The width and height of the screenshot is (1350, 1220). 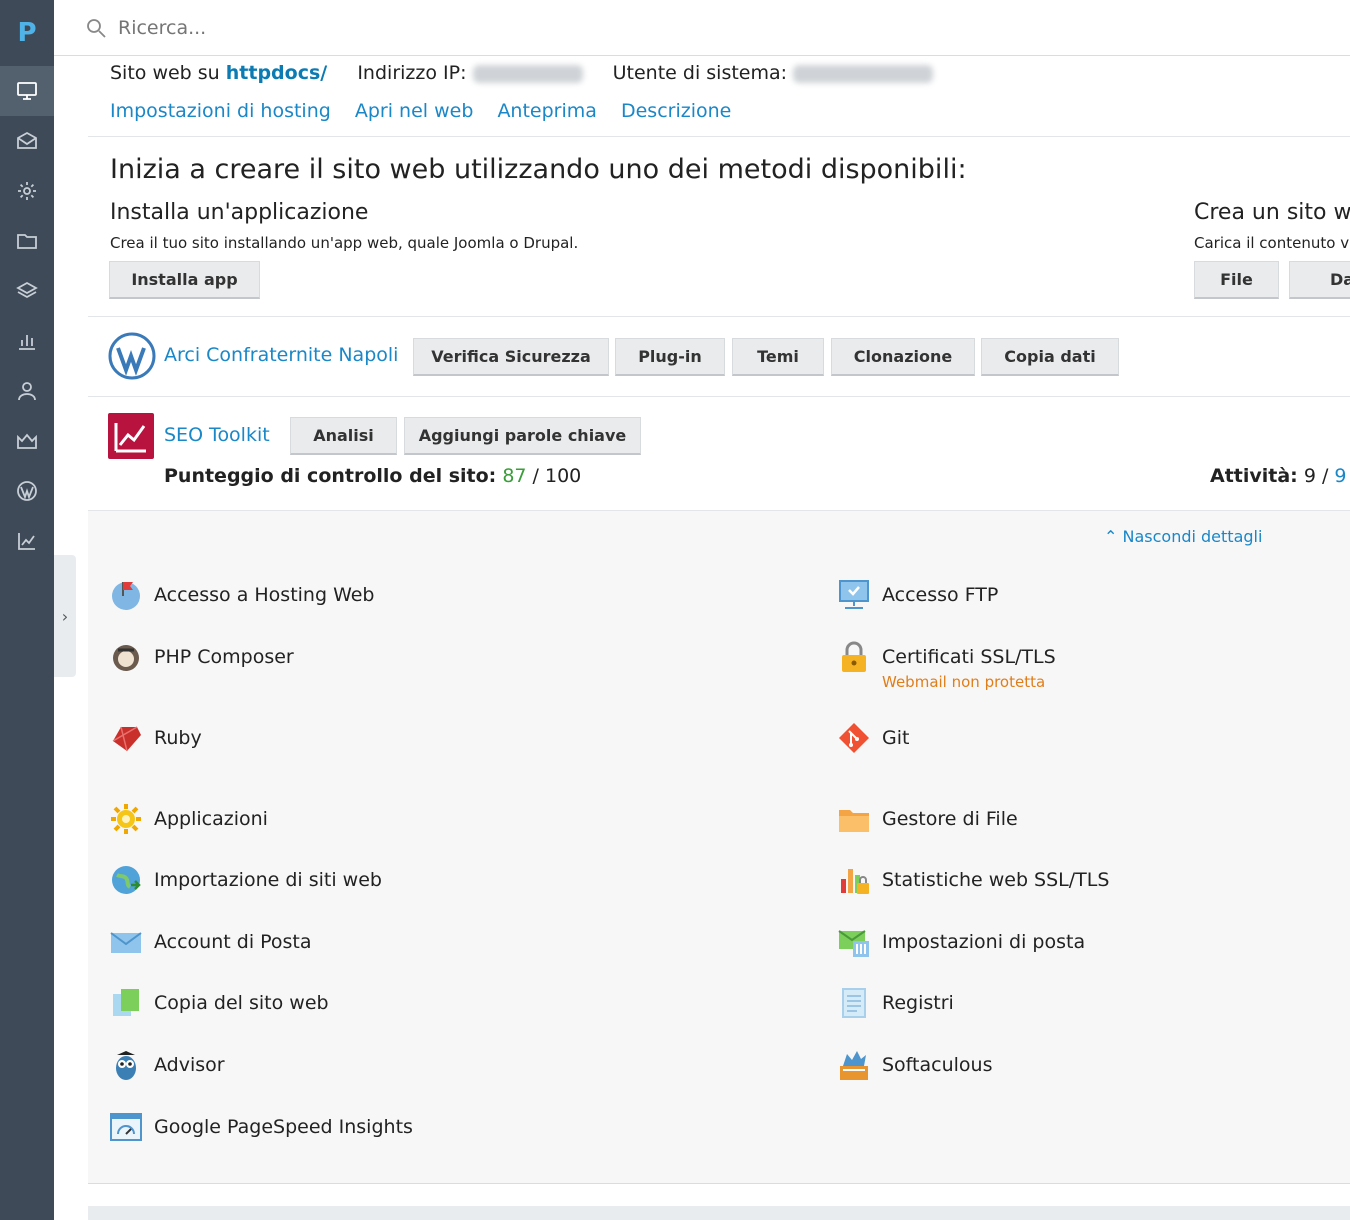 I want to click on ip-value-redacted, so click(x=527, y=73).